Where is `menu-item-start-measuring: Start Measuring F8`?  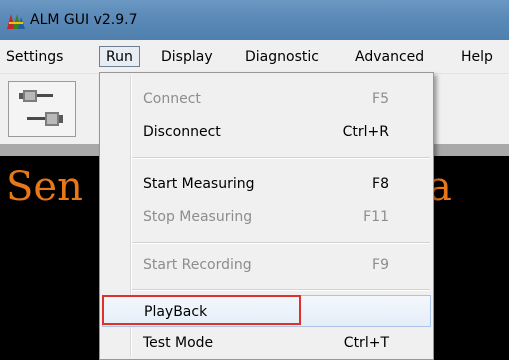 menu-item-start-measuring: Start Measuring F8 is located at coordinates (266, 184).